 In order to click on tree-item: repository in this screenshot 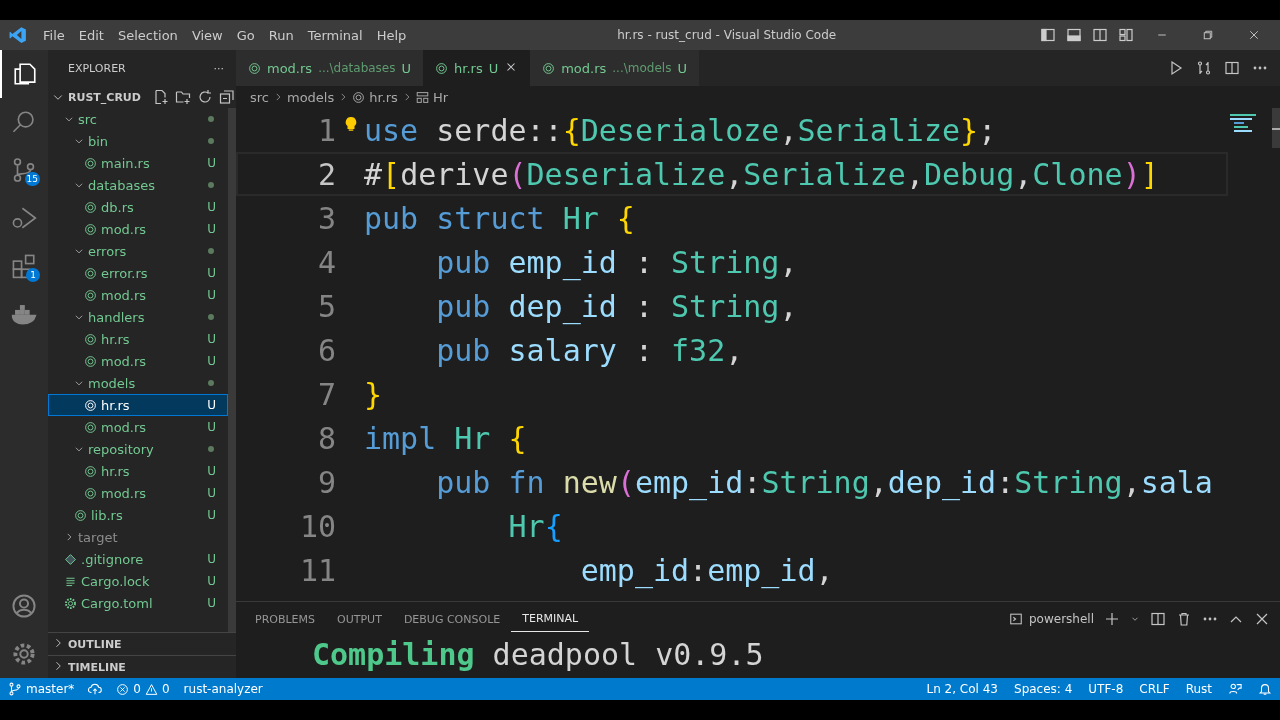, I will do `click(138, 449)`.